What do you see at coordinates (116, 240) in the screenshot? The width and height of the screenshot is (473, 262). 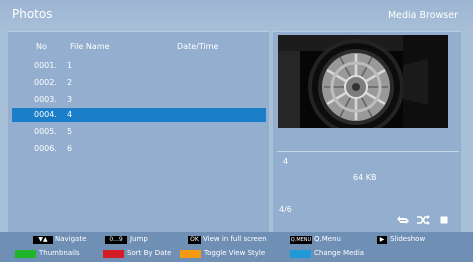 I see `number-keys-icon: 0...9` at bounding box center [116, 240].